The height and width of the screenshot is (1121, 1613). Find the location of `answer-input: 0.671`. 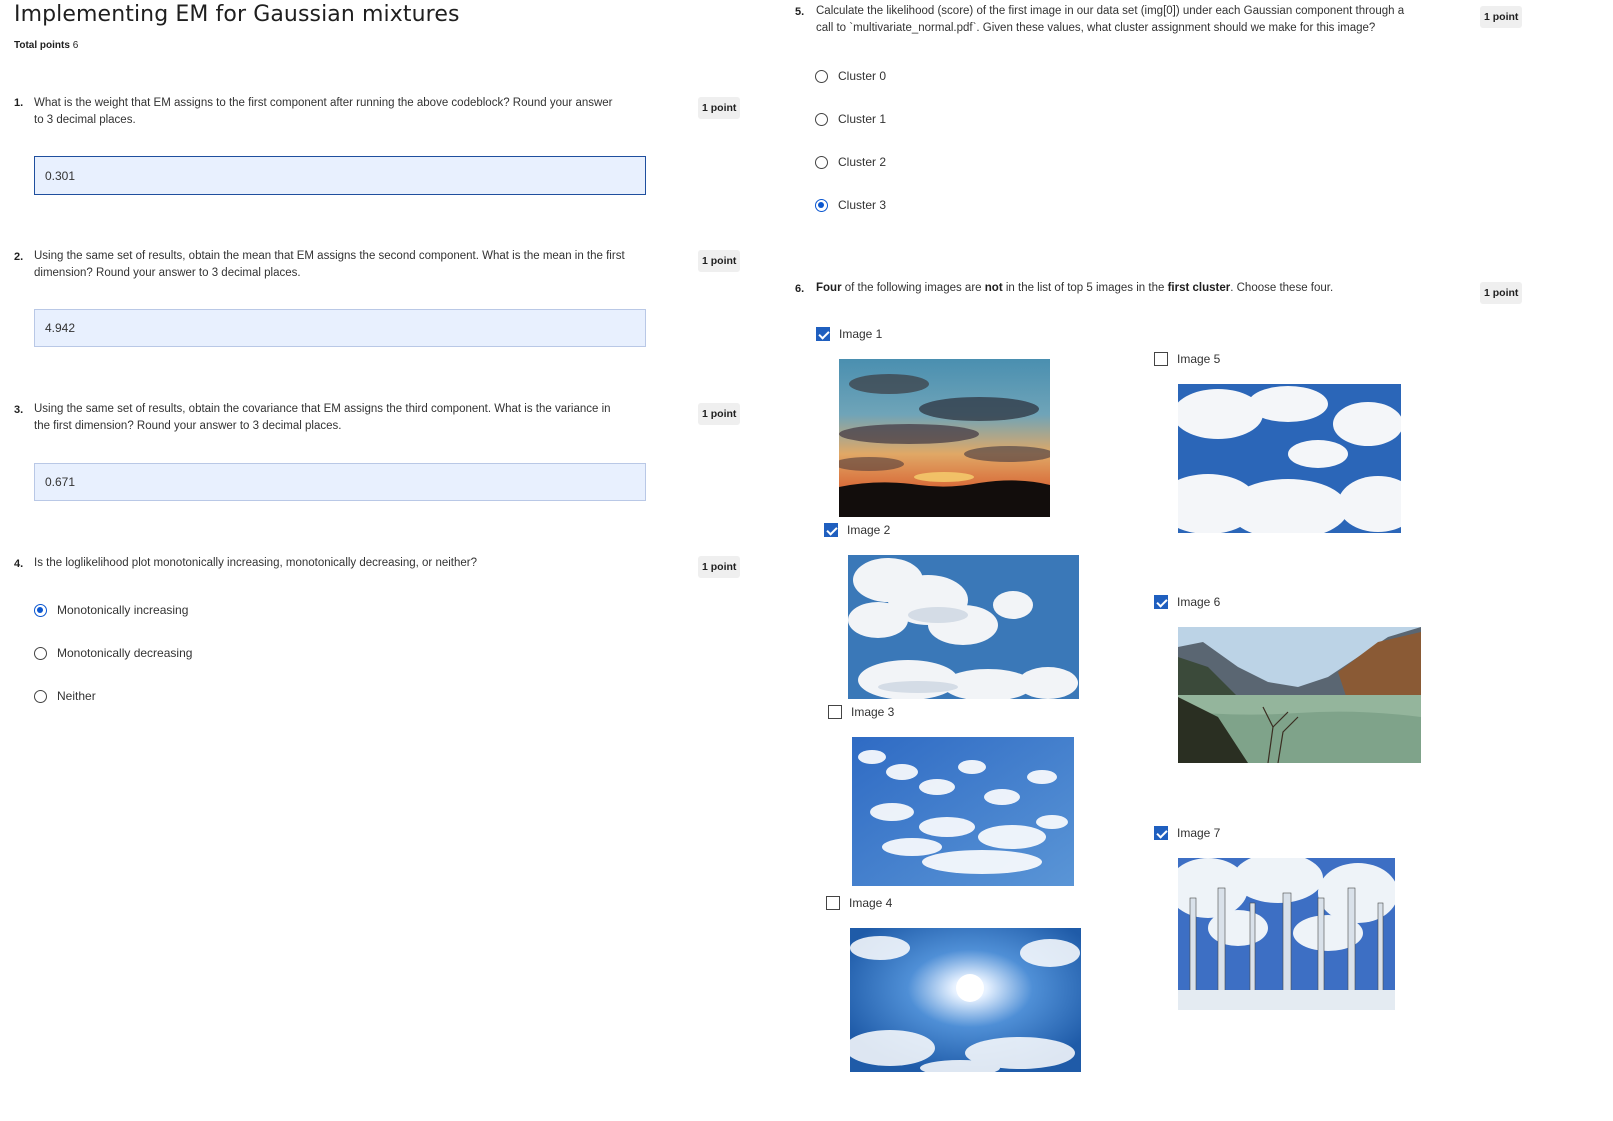

answer-input: 0.671 is located at coordinates (340, 482).